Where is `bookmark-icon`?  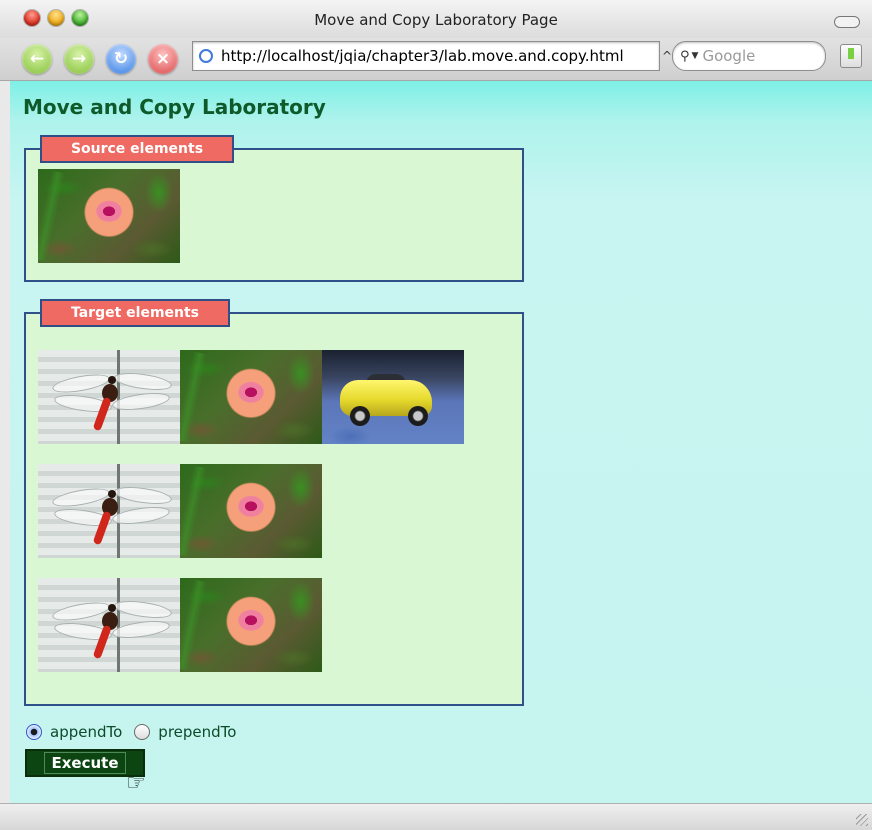
bookmark-icon is located at coordinates (851, 56).